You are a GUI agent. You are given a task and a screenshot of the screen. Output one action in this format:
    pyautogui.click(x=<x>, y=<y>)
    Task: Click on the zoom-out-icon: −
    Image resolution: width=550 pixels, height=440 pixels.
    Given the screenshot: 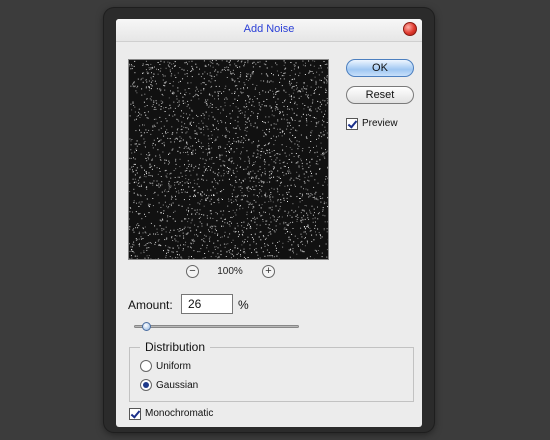 What is the action you would take?
    pyautogui.click(x=192, y=271)
    